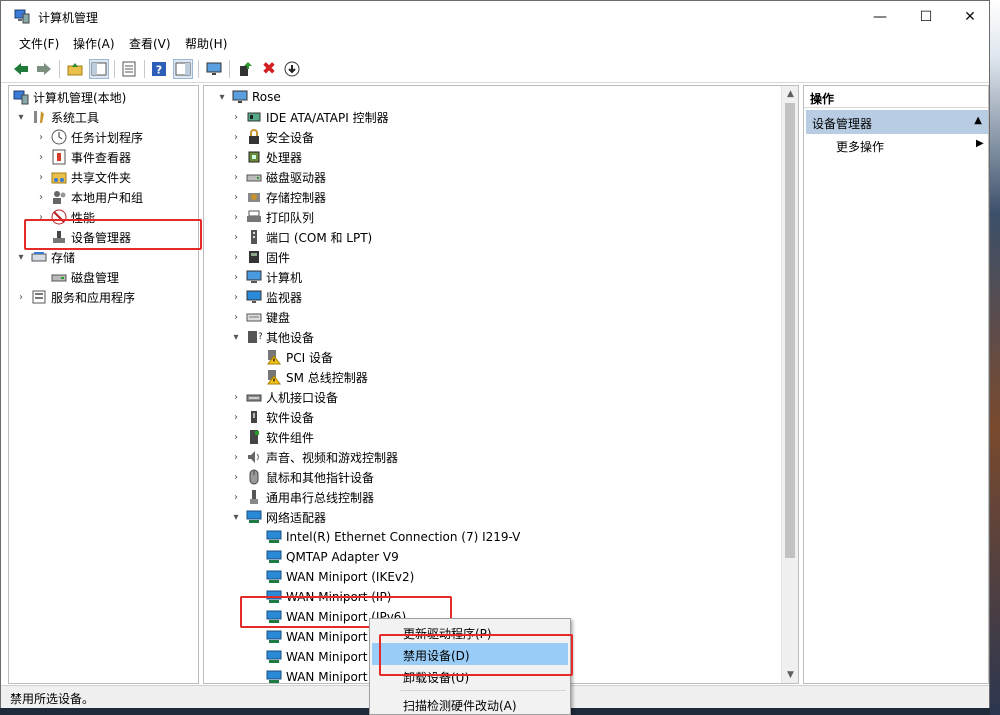  Describe the element at coordinates (44, 69) in the screenshot. I see `forward-button` at that location.